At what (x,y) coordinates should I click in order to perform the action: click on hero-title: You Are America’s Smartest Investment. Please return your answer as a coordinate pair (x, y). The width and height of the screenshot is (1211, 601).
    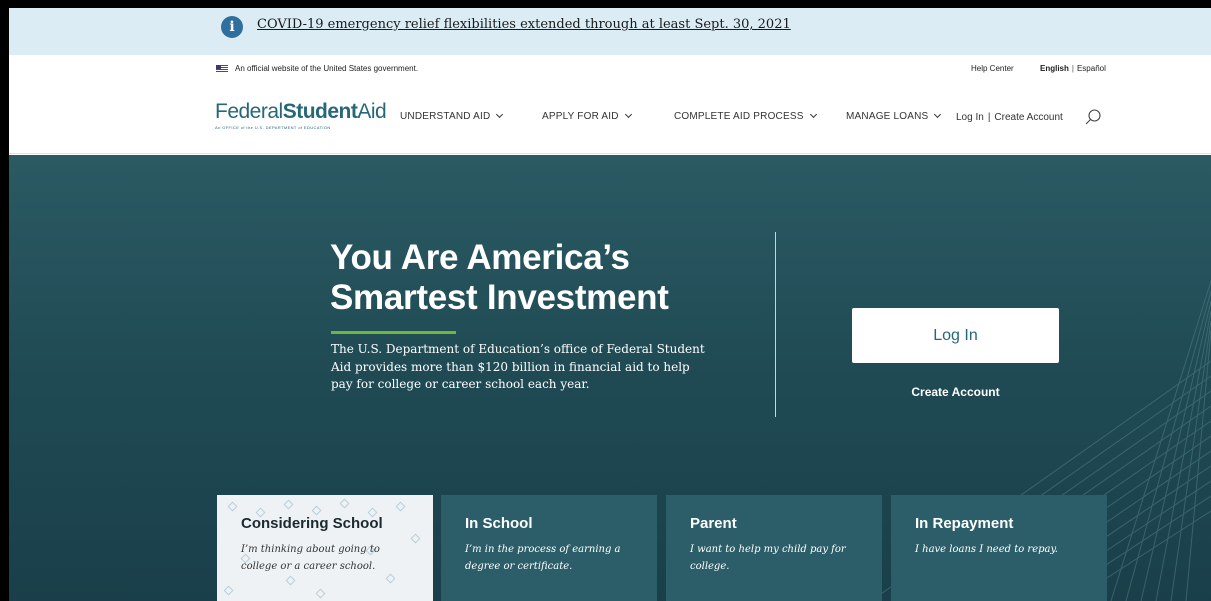
    Looking at the image, I should click on (499, 277).